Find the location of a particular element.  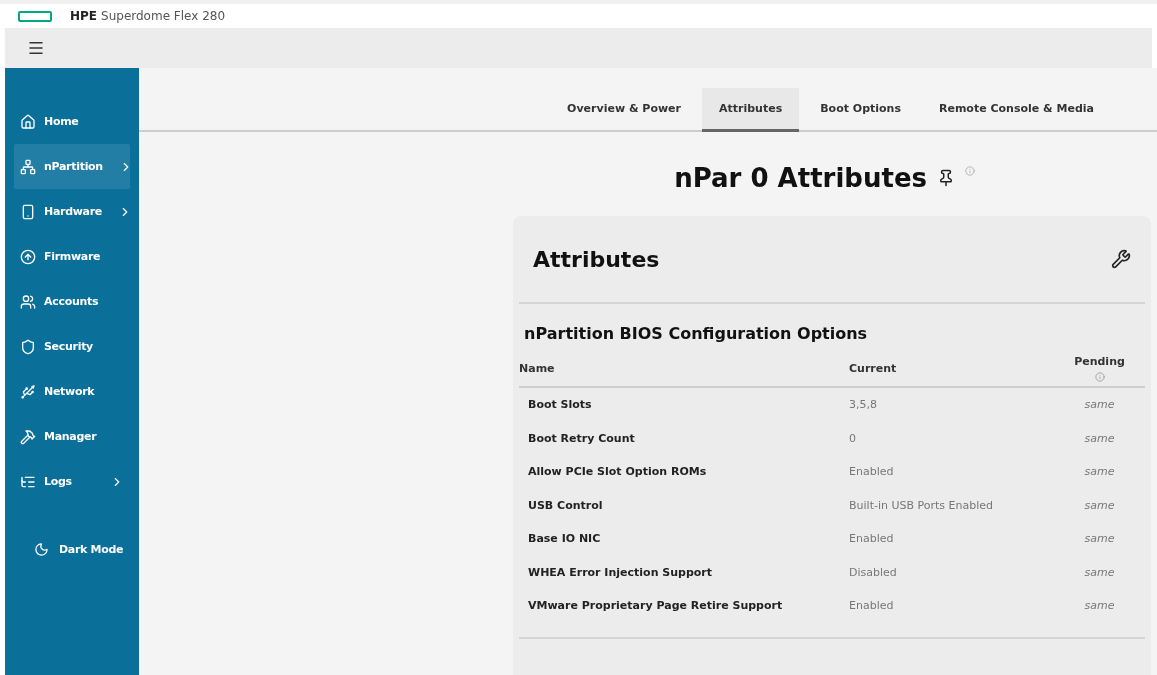

hammer-icon is located at coordinates (28, 436).